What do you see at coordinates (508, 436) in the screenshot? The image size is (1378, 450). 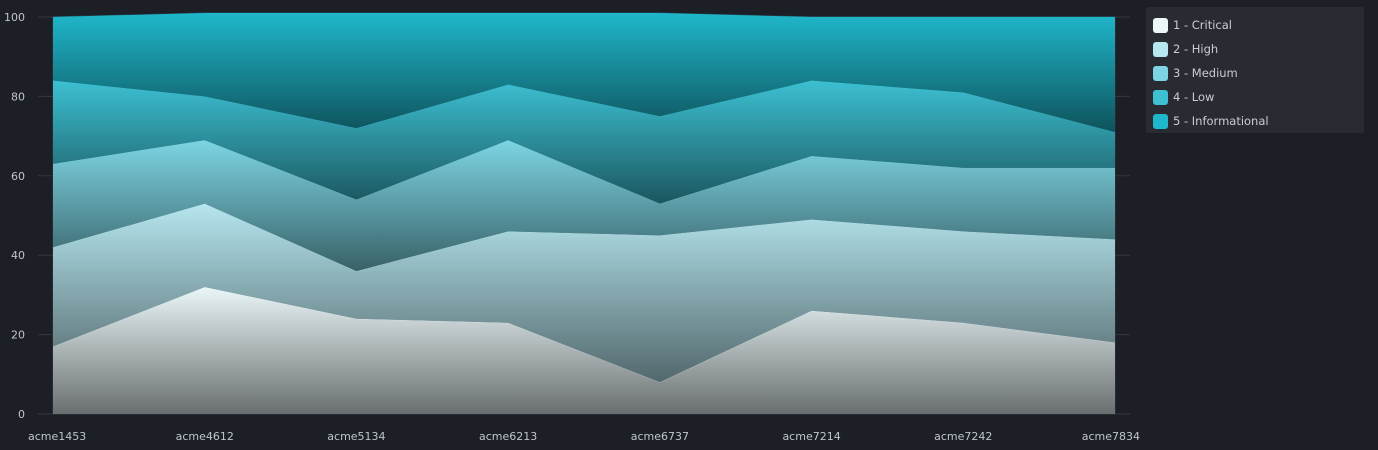 I see `x-tick-label: acme6213` at bounding box center [508, 436].